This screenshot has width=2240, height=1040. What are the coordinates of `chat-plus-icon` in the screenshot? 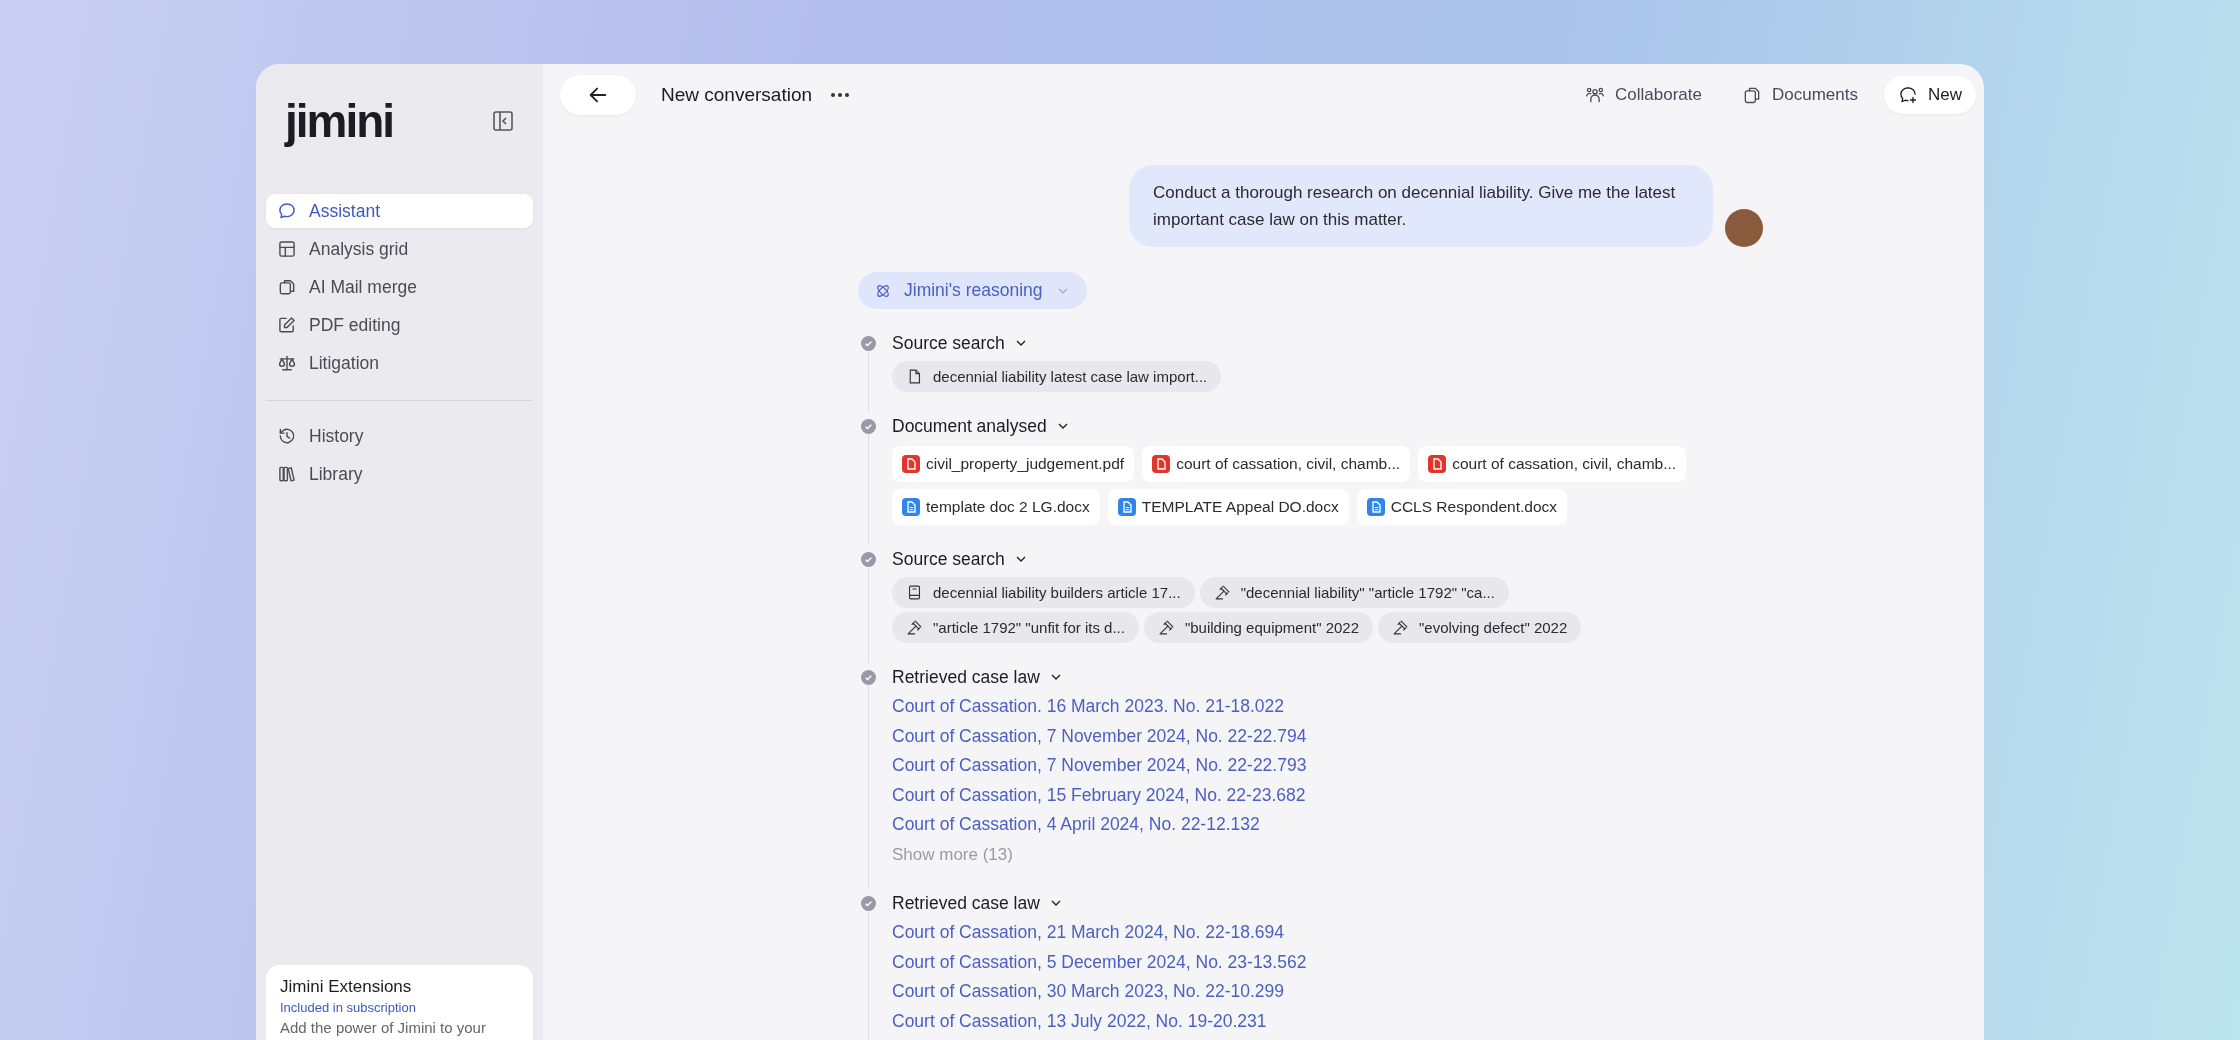 It's located at (1908, 95).